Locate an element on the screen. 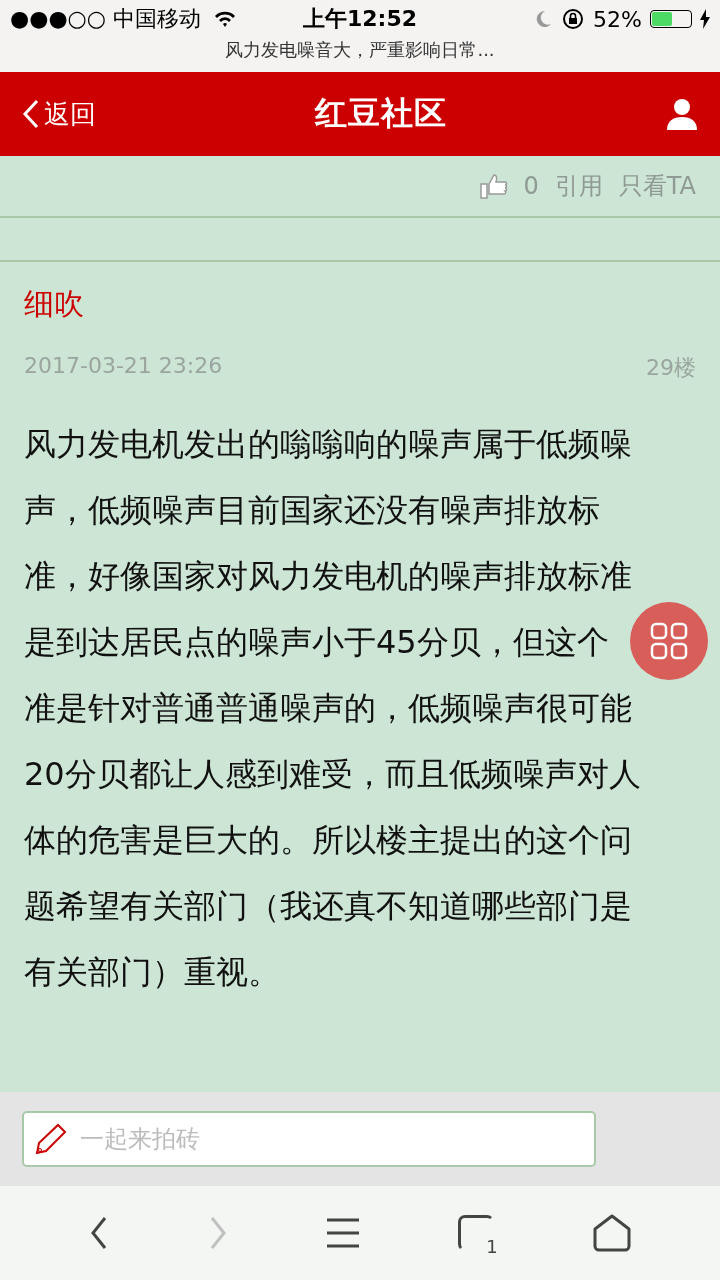  clock-time: 上午12:52 is located at coordinates (360, 19).